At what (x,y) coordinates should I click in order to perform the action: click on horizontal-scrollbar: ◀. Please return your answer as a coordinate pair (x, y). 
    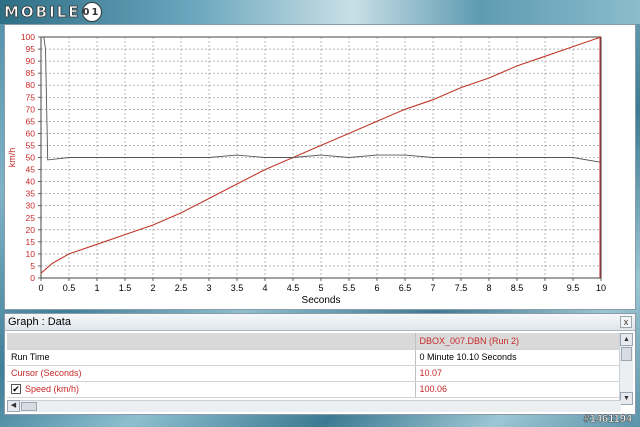
    Looking at the image, I should click on (314, 406).